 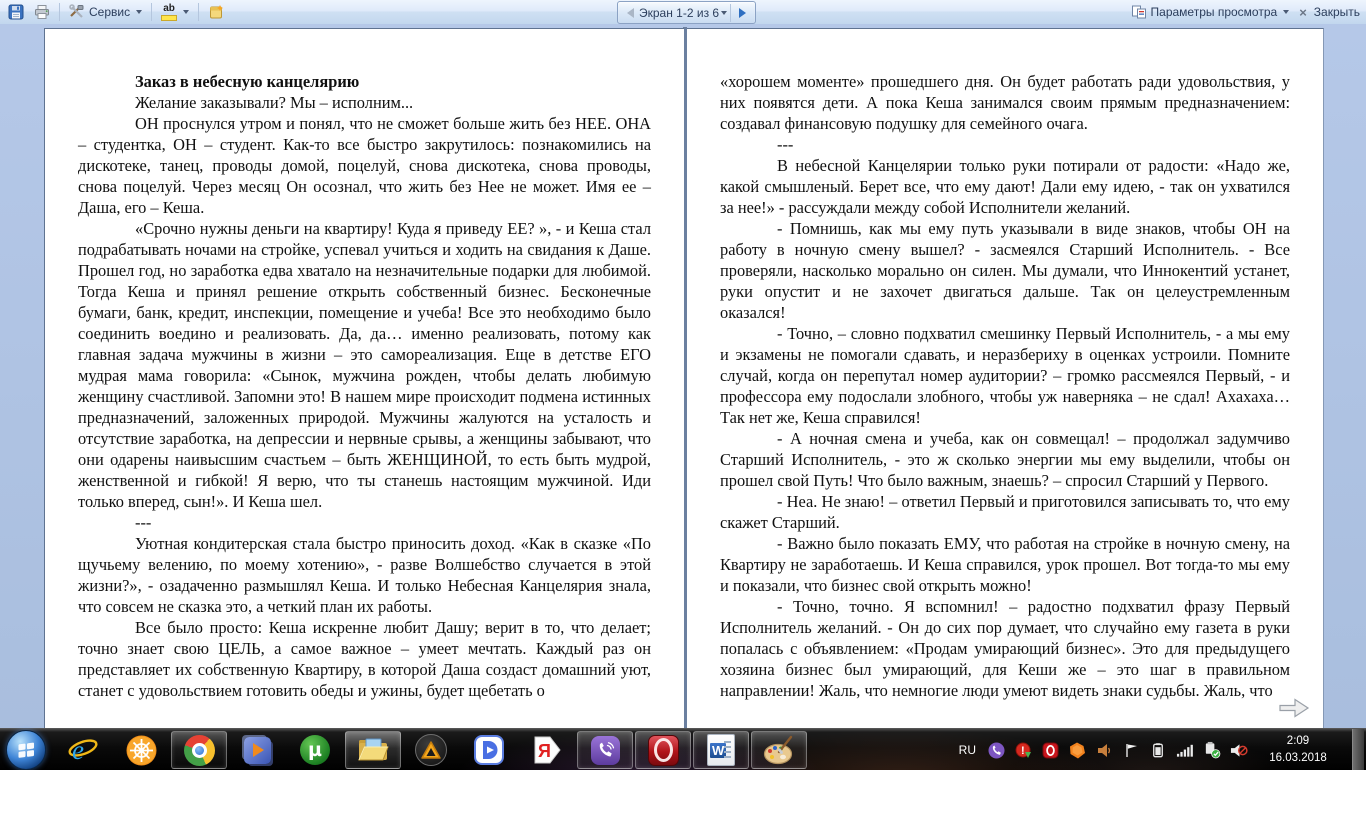 What do you see at coordinates (1303, 12) in the screenshot?
I see `close-icon: ×` at bounding box center [1303, 12].